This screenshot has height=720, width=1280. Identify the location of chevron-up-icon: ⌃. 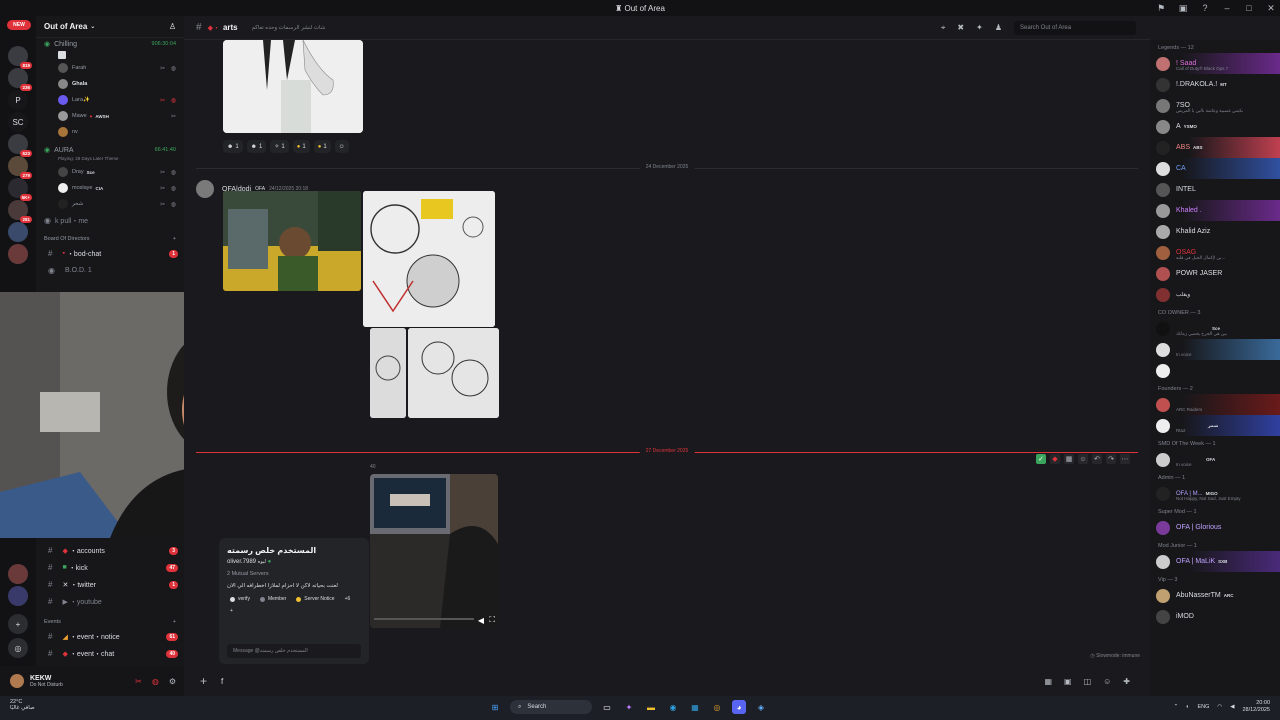
(1176, 707).